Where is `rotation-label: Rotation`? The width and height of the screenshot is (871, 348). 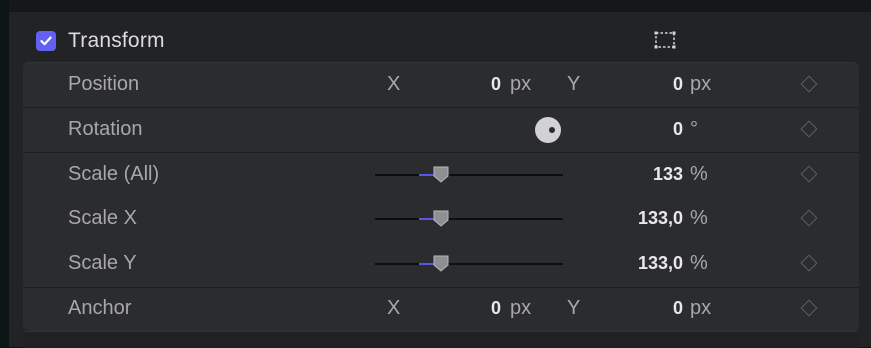 rotation-label: Rotation is located at coordinates (105, 129).